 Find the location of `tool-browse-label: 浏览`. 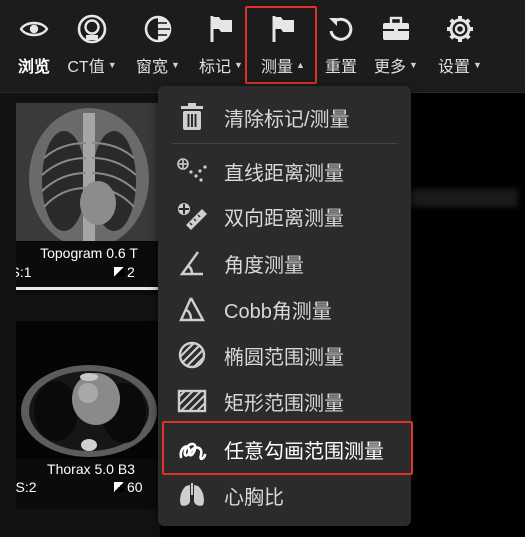

tool-browse-label: 浏览 is located at coordinates (33, 67).